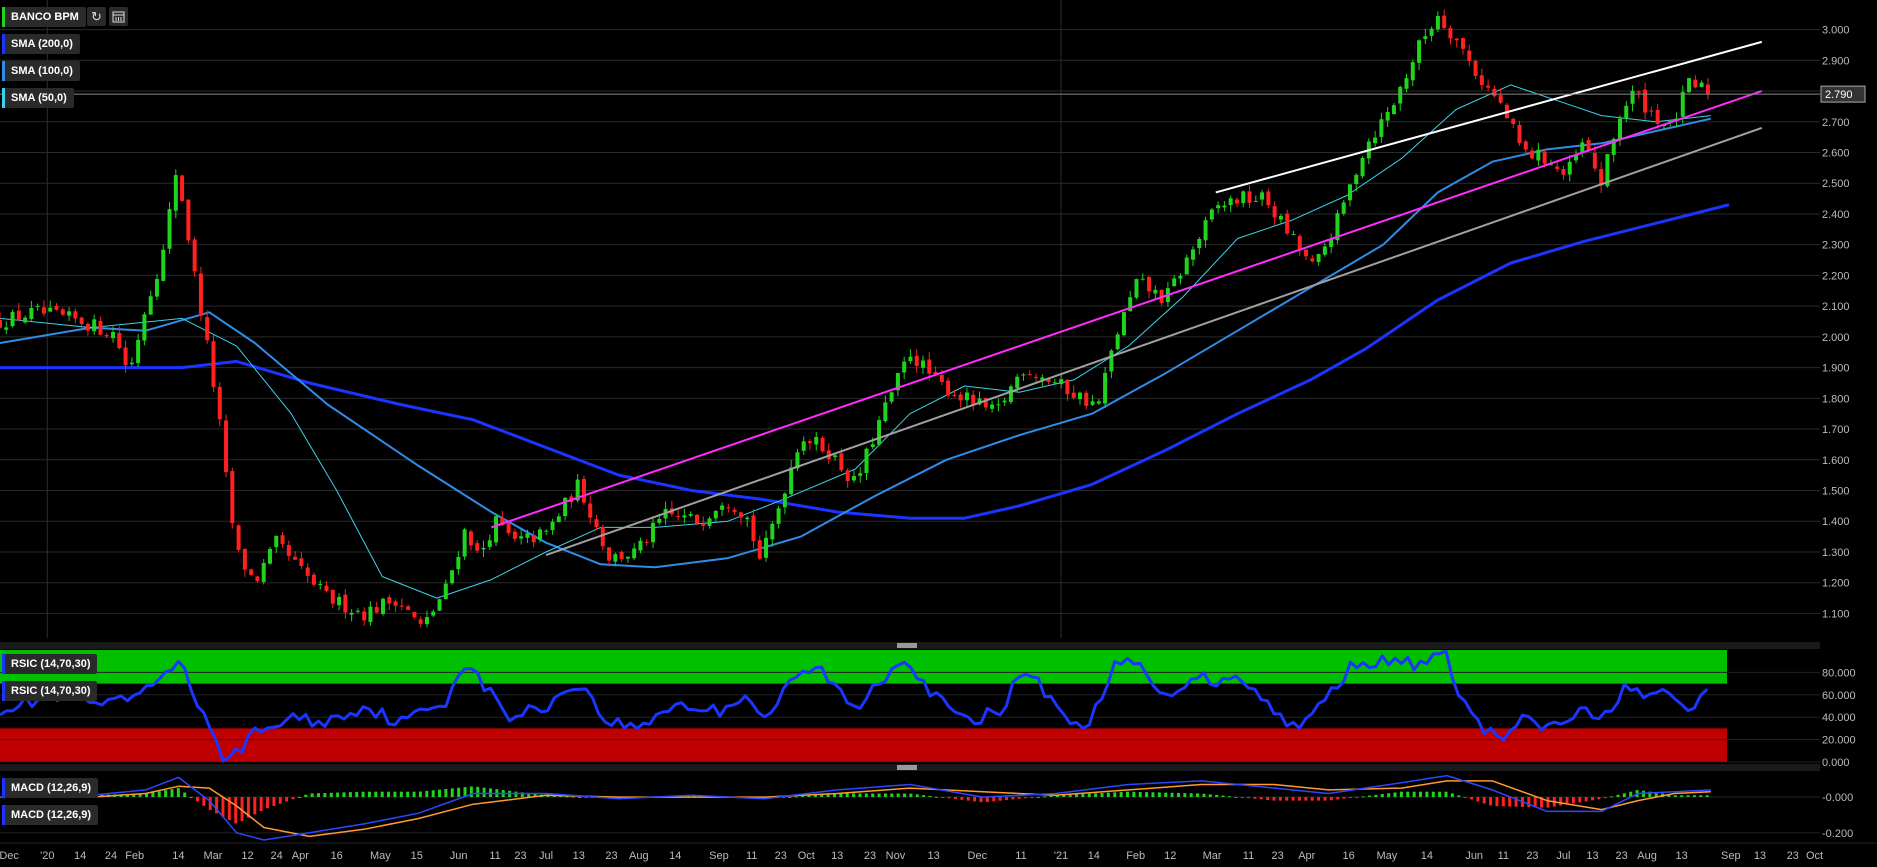 This screenshot has height=867, width=1877. Describe the element at coordinates (50, 691) in the screenshot. I see `rsi-tag-bottom: RSIC (14,70,30)` at that location.